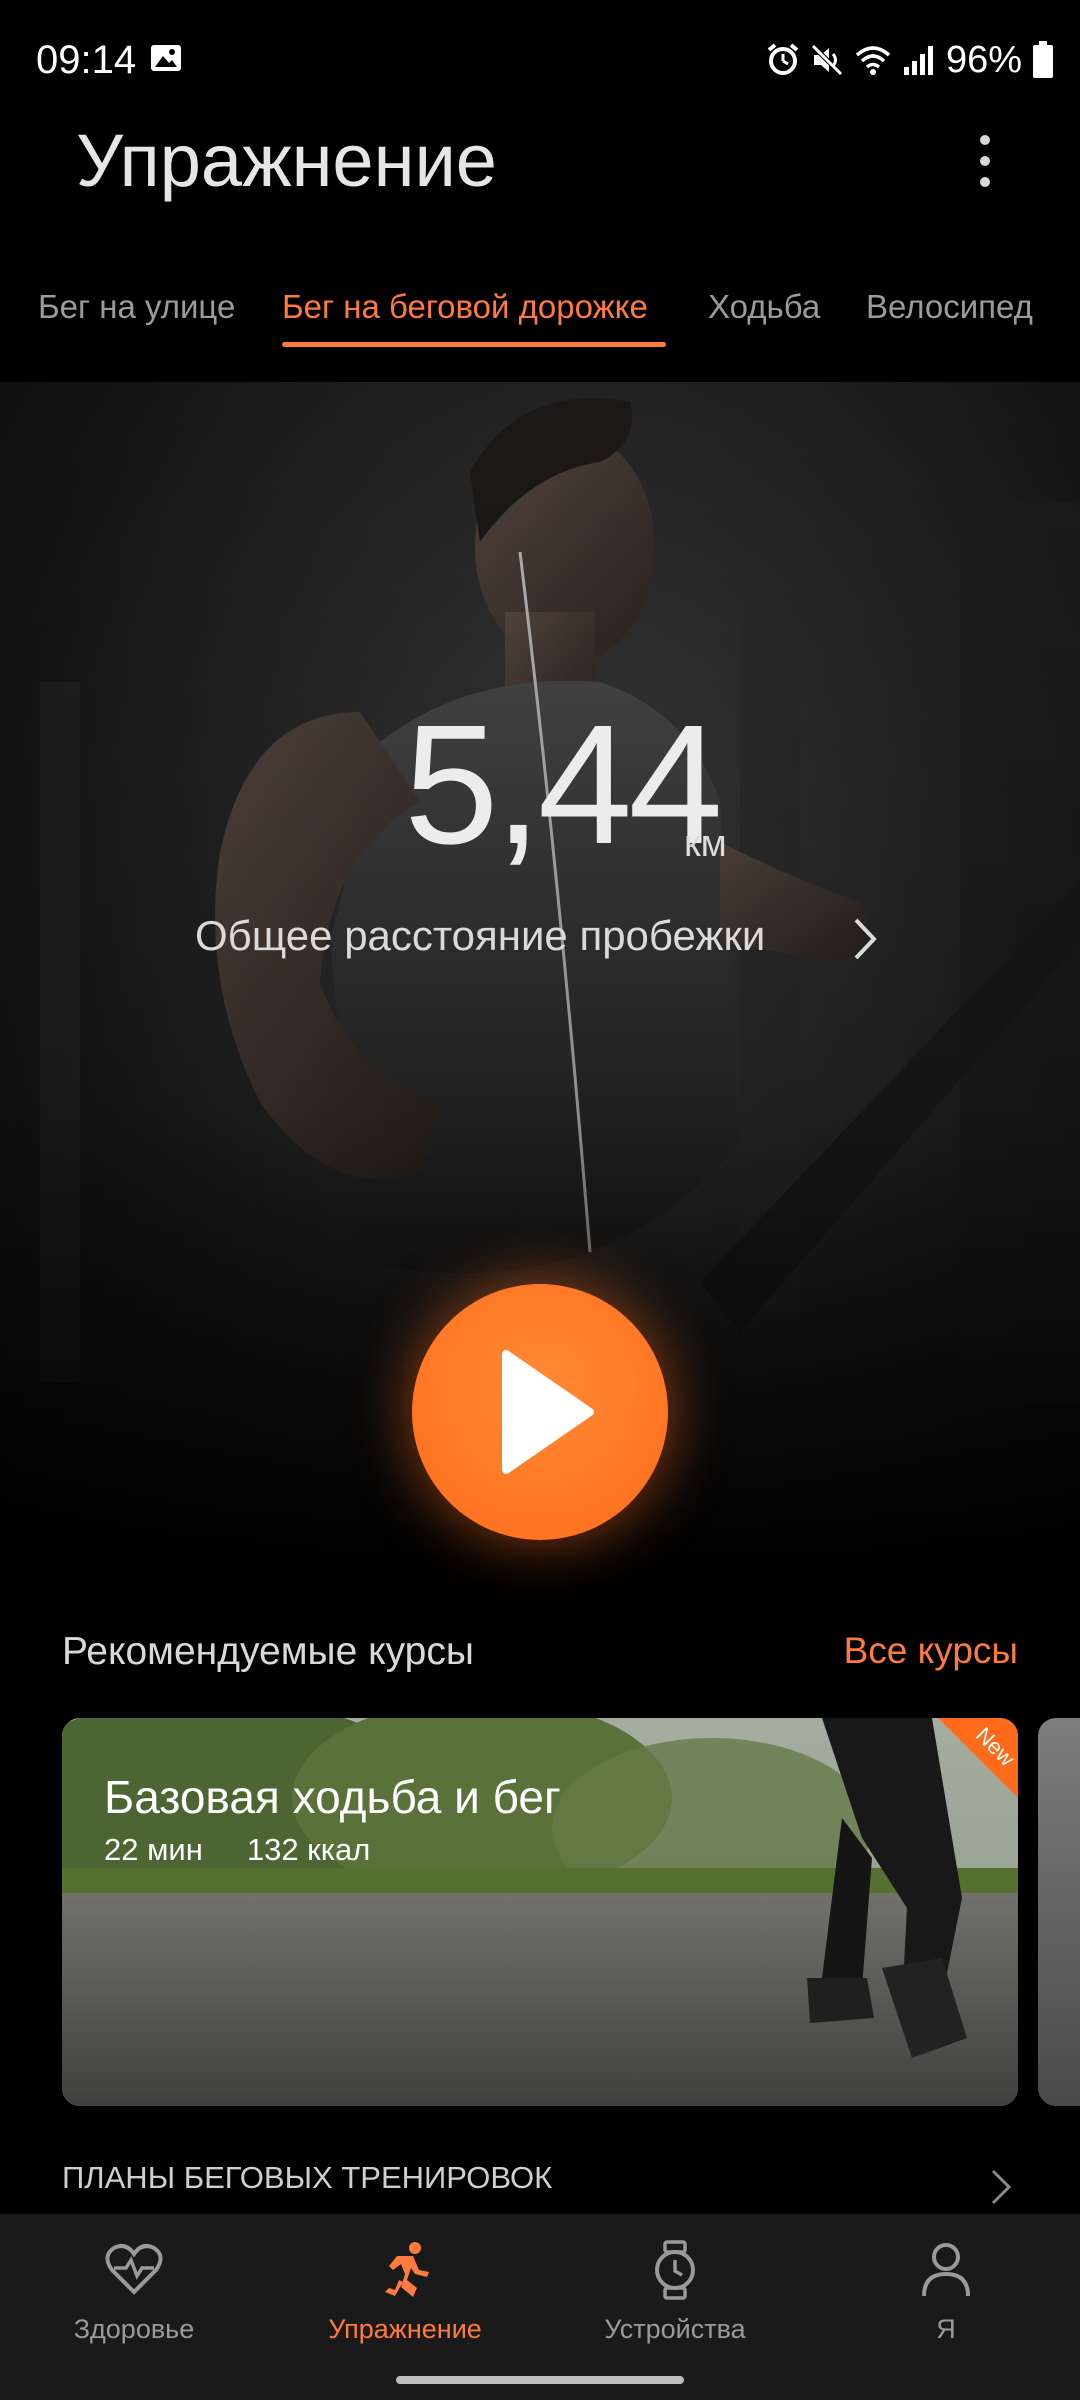 The image size is (1080, 2400). Describe the element at coordinates (480, 936) in the screenshot. I see `total-distance-label: Общее расстояние пробежки` at that location.